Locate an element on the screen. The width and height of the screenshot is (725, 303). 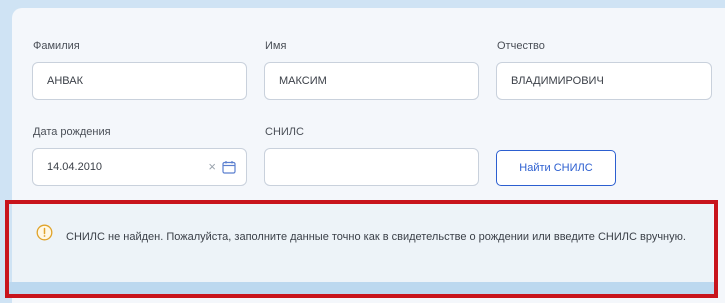
birth-date-field: 14.04.2010 × is located at coordinates (139, 167).